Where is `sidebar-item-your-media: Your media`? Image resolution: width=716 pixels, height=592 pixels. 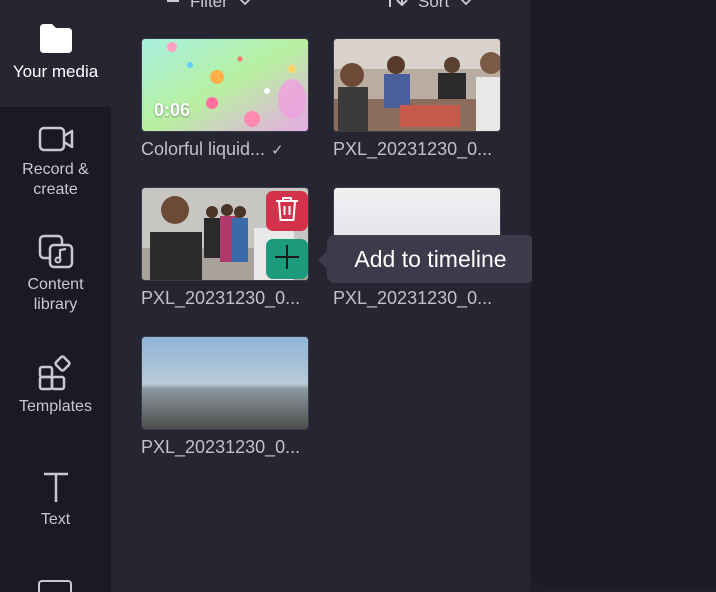
sidebar-item-your-media: Your media is located at coordinates (55, 53).